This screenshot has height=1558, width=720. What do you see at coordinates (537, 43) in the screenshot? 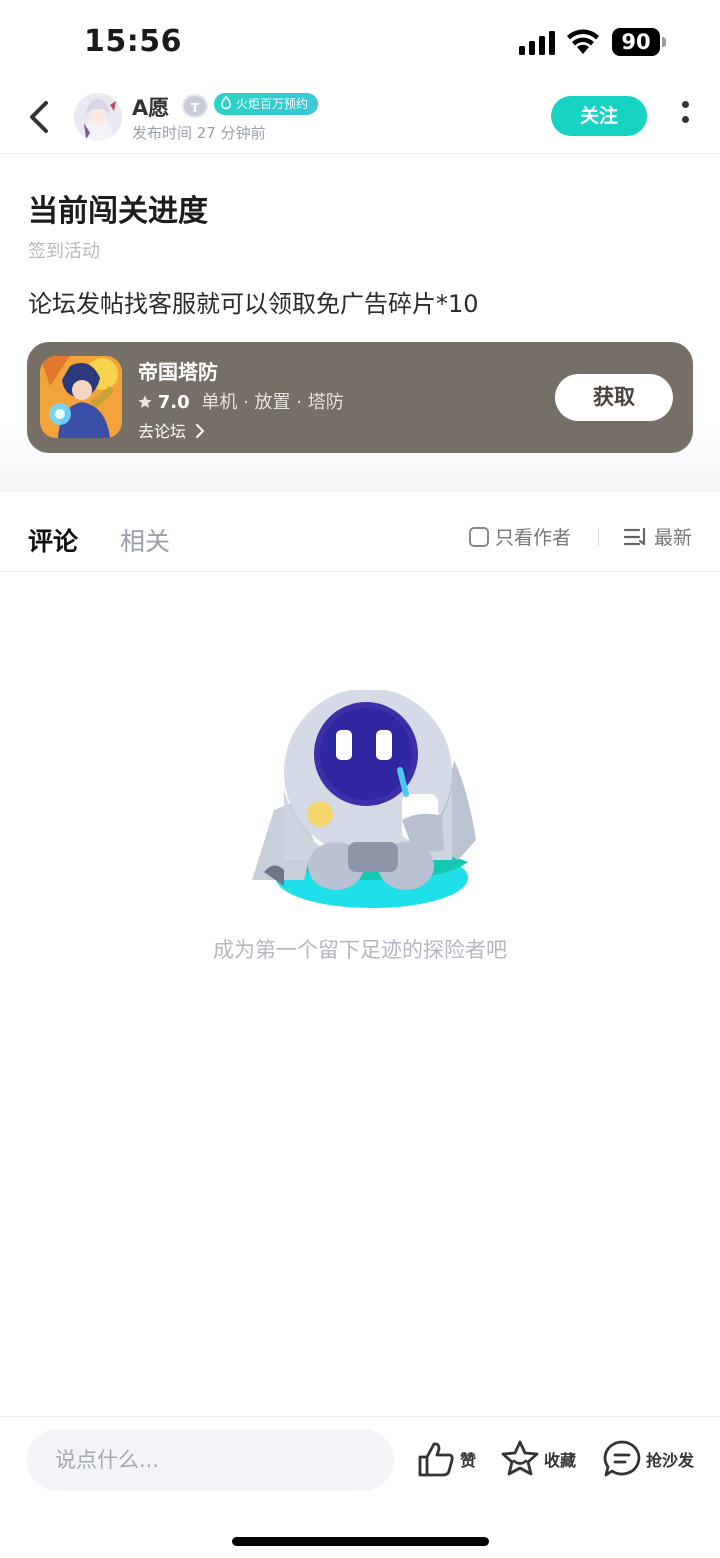
I see `cellular-signal-icon` at bounding box center [537, 43].